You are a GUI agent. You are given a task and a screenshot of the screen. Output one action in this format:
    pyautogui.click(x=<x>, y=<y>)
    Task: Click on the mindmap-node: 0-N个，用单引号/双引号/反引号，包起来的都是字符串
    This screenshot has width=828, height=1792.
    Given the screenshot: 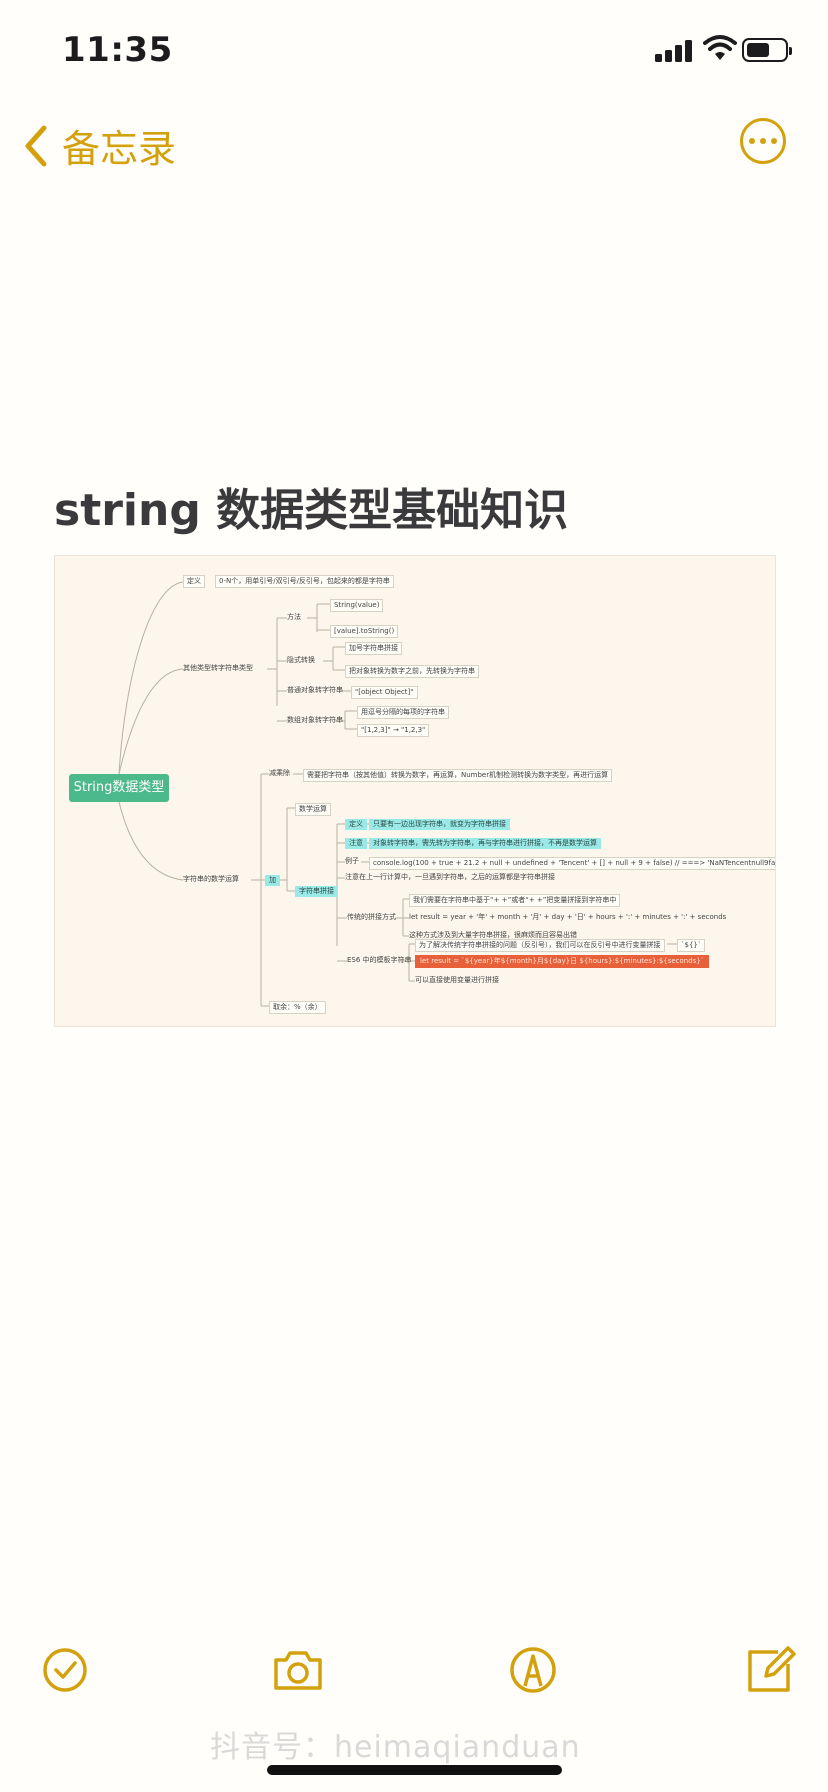 What is the action you would take?
    pyautogui.click(x=304, y=581)
    